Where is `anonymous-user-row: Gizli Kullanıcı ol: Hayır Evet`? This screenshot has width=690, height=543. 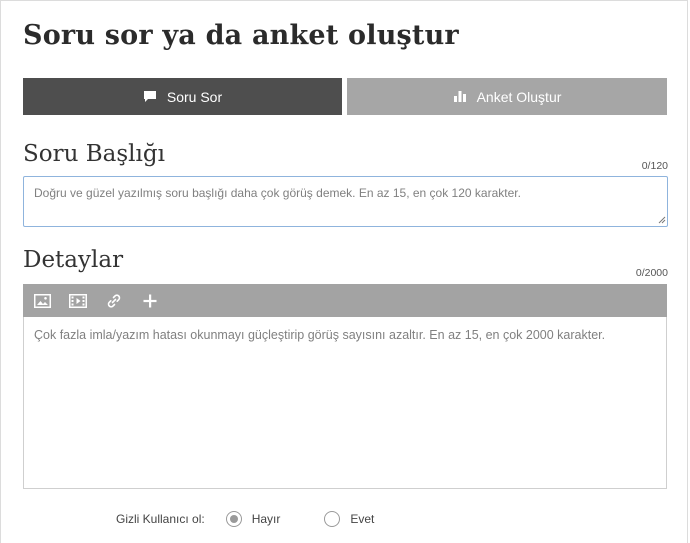 anonymous-user-row: Gizli Kullanıcı ol: Hayır Evet is located at coordinates (245, 519).